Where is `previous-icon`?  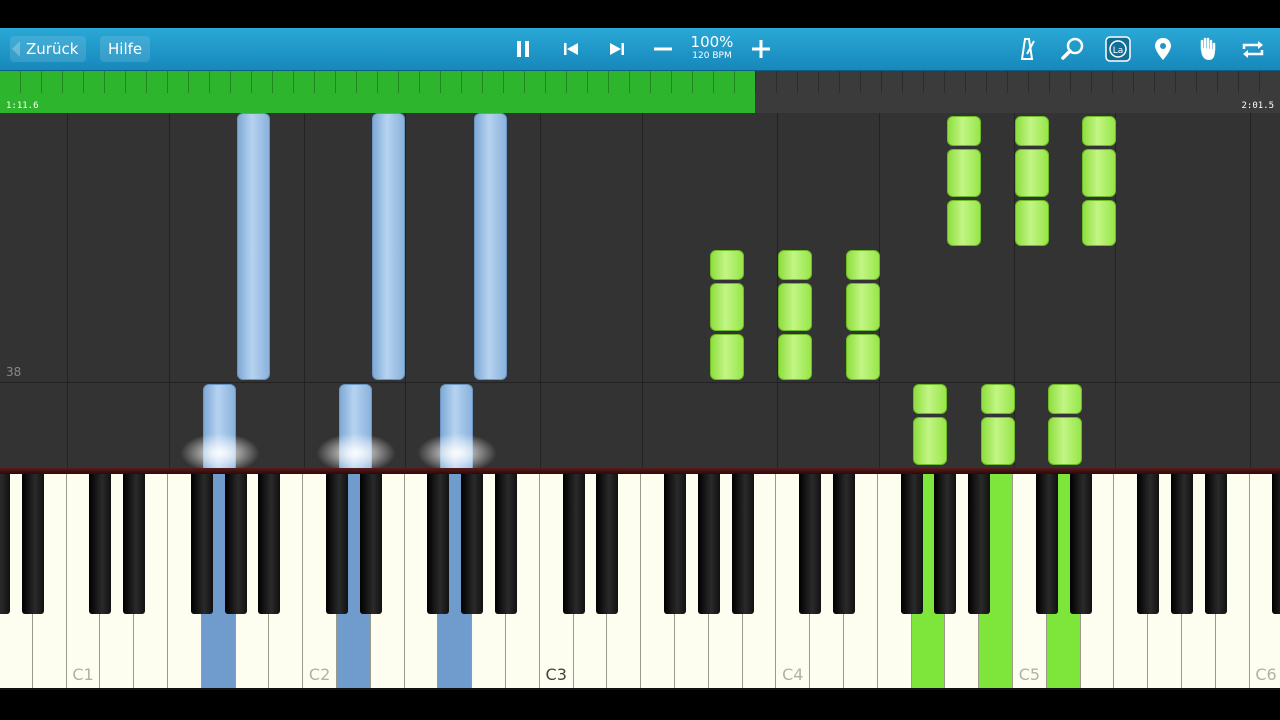
previous-icon is located at coordinates (571, 49).